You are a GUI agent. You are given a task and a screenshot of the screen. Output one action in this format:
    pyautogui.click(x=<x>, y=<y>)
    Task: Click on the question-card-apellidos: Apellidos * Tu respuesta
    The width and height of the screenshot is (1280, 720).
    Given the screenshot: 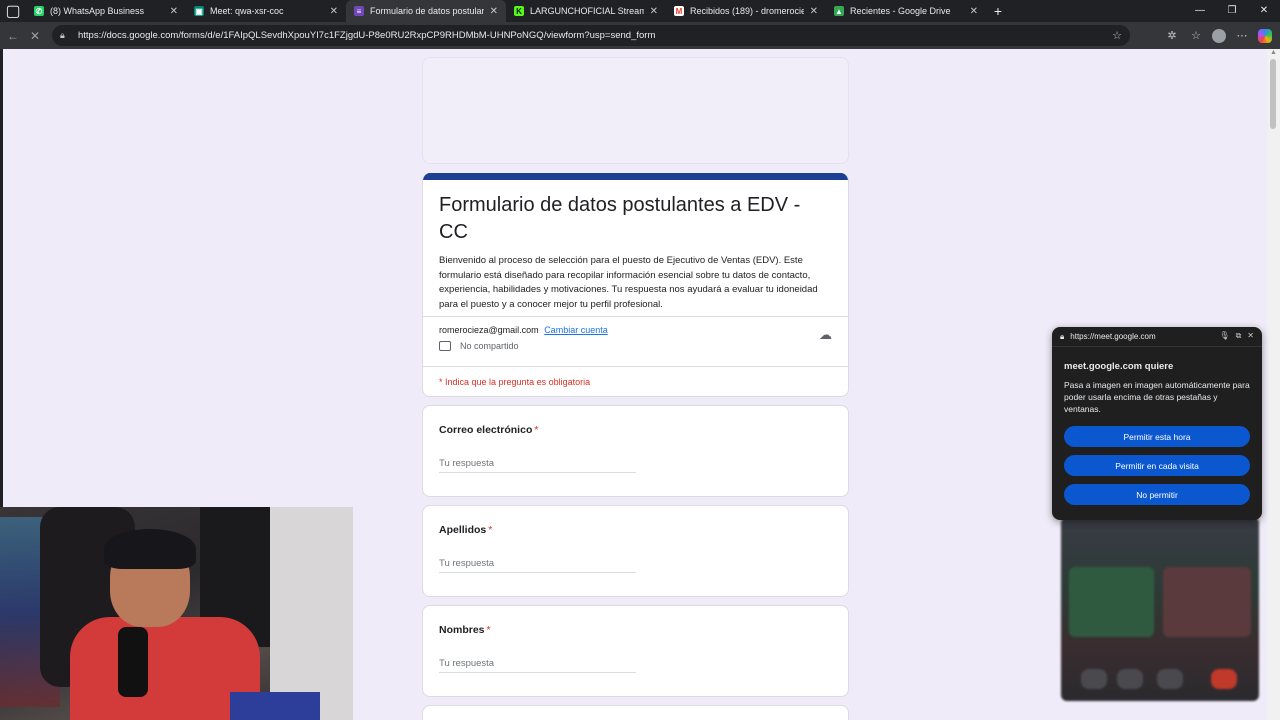 What is the action you would take?
    pyautogui.click(x=635, y=551)
    